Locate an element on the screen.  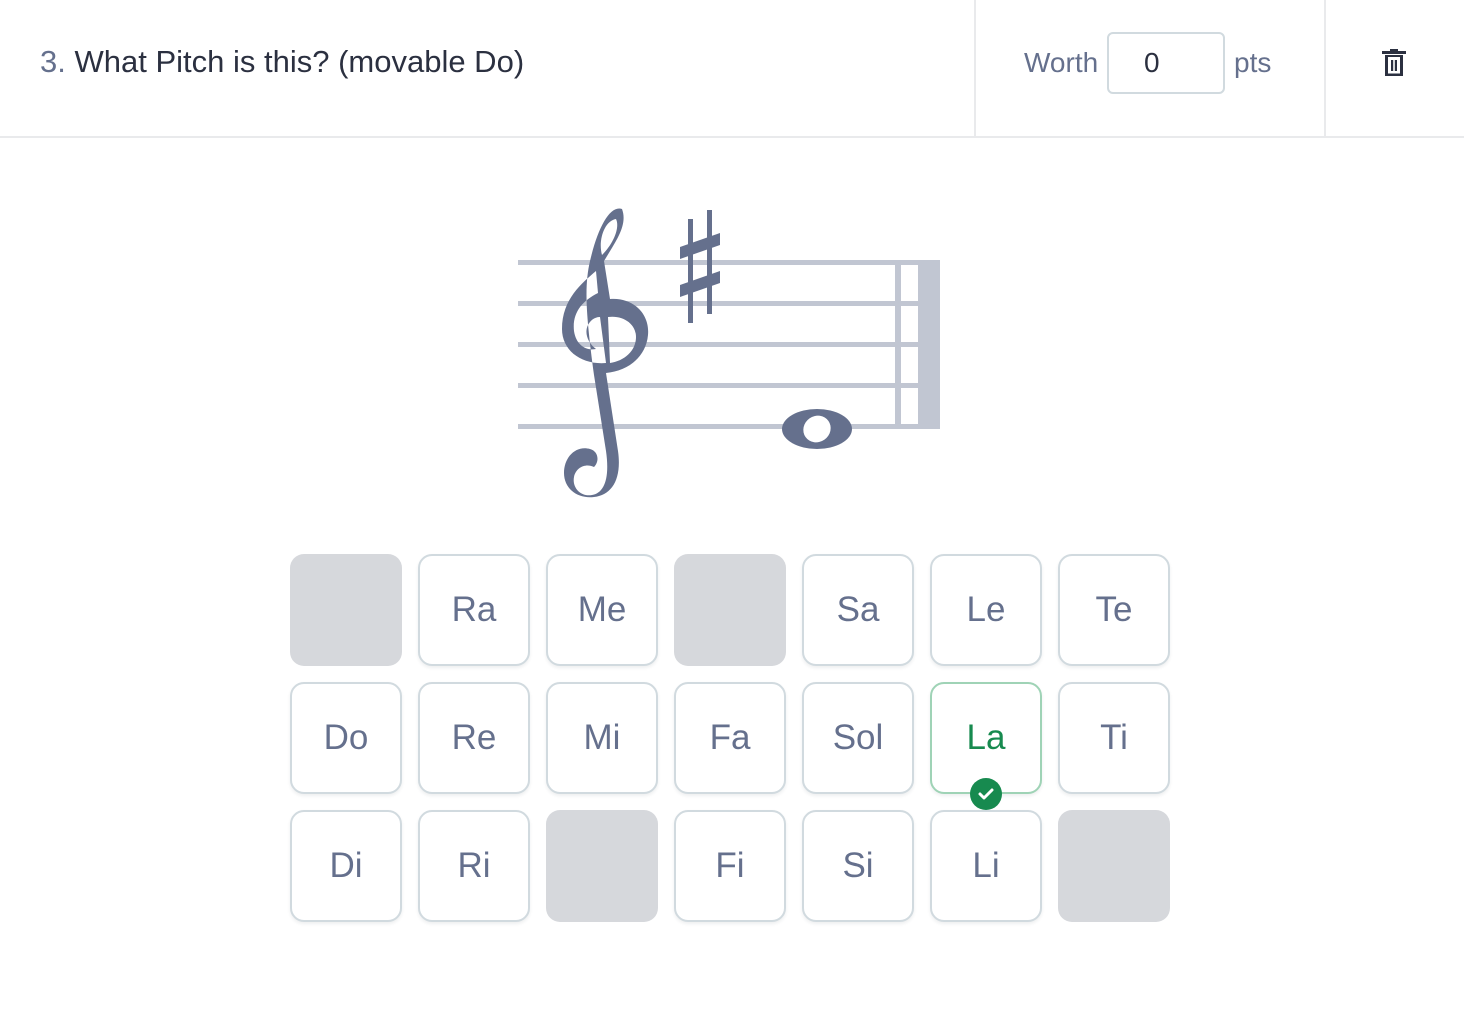
solfege-button-te: Te is located at coordinates (1114, 610).